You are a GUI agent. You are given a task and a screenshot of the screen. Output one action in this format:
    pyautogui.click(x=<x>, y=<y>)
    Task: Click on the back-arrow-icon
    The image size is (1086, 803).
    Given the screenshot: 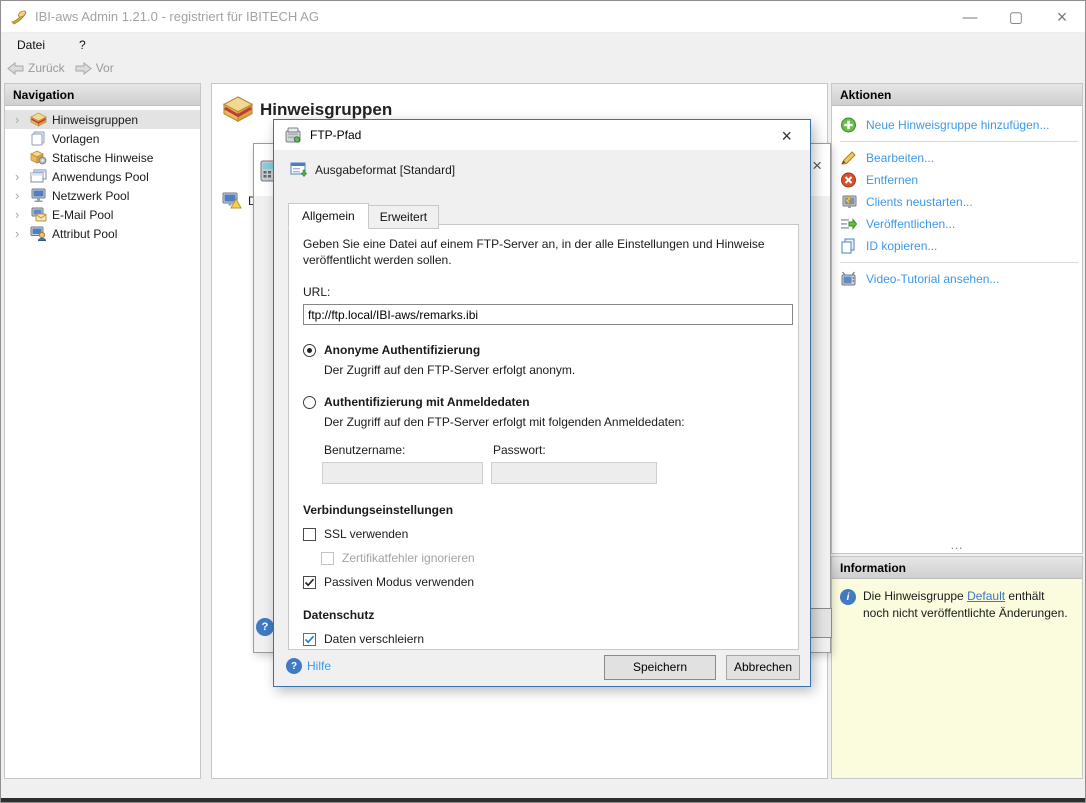 What is the action you would take?
    pyautogui.click(x=15, y=68)
    